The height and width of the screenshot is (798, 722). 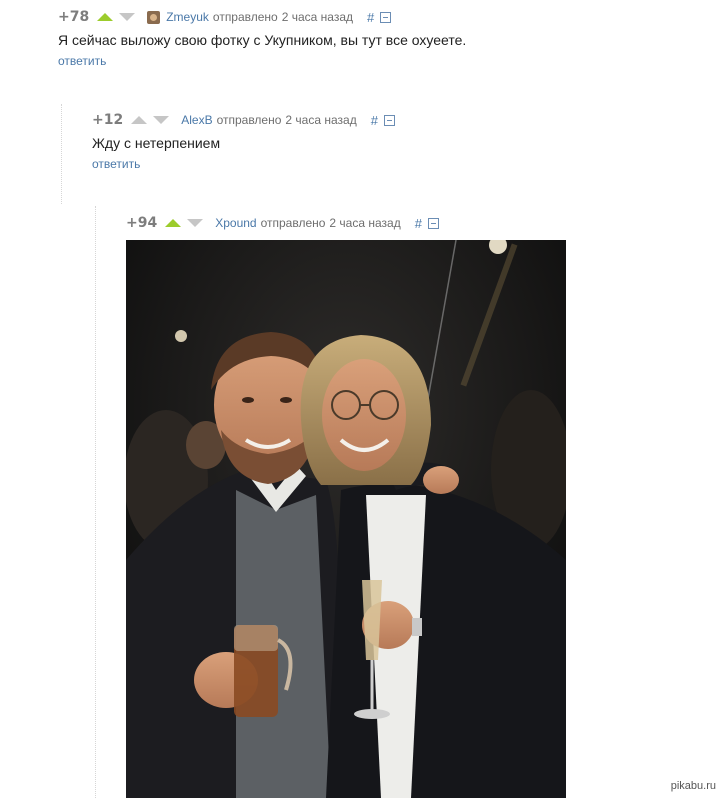 I want to click on comment-1-reply-link: ответить, so click(x=82, y=61).